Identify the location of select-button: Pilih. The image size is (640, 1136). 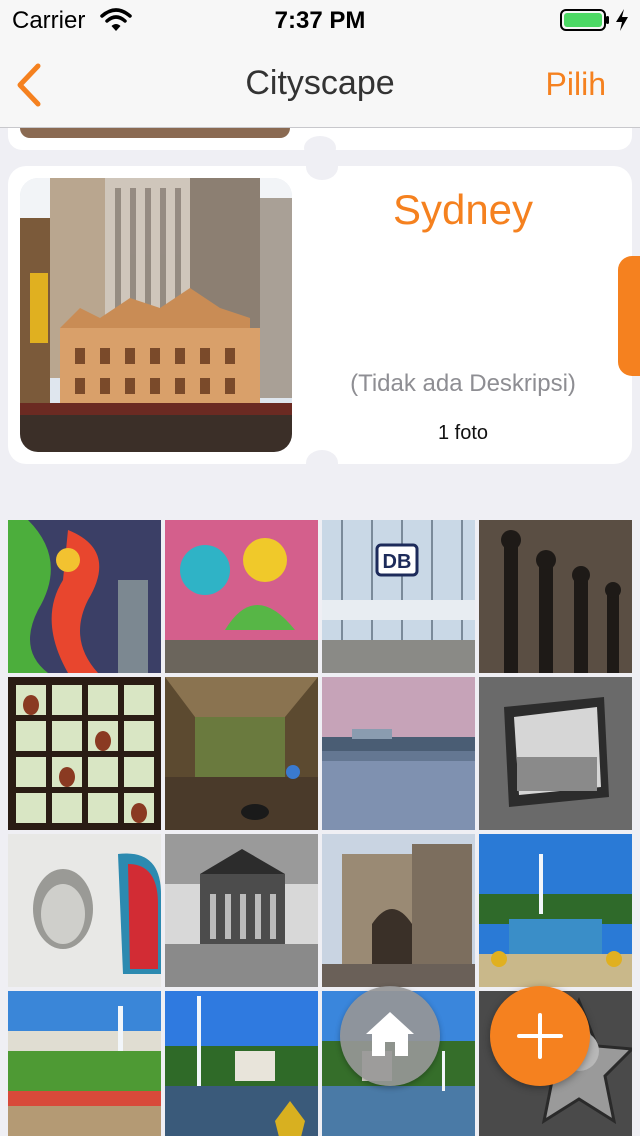
(576, 84).